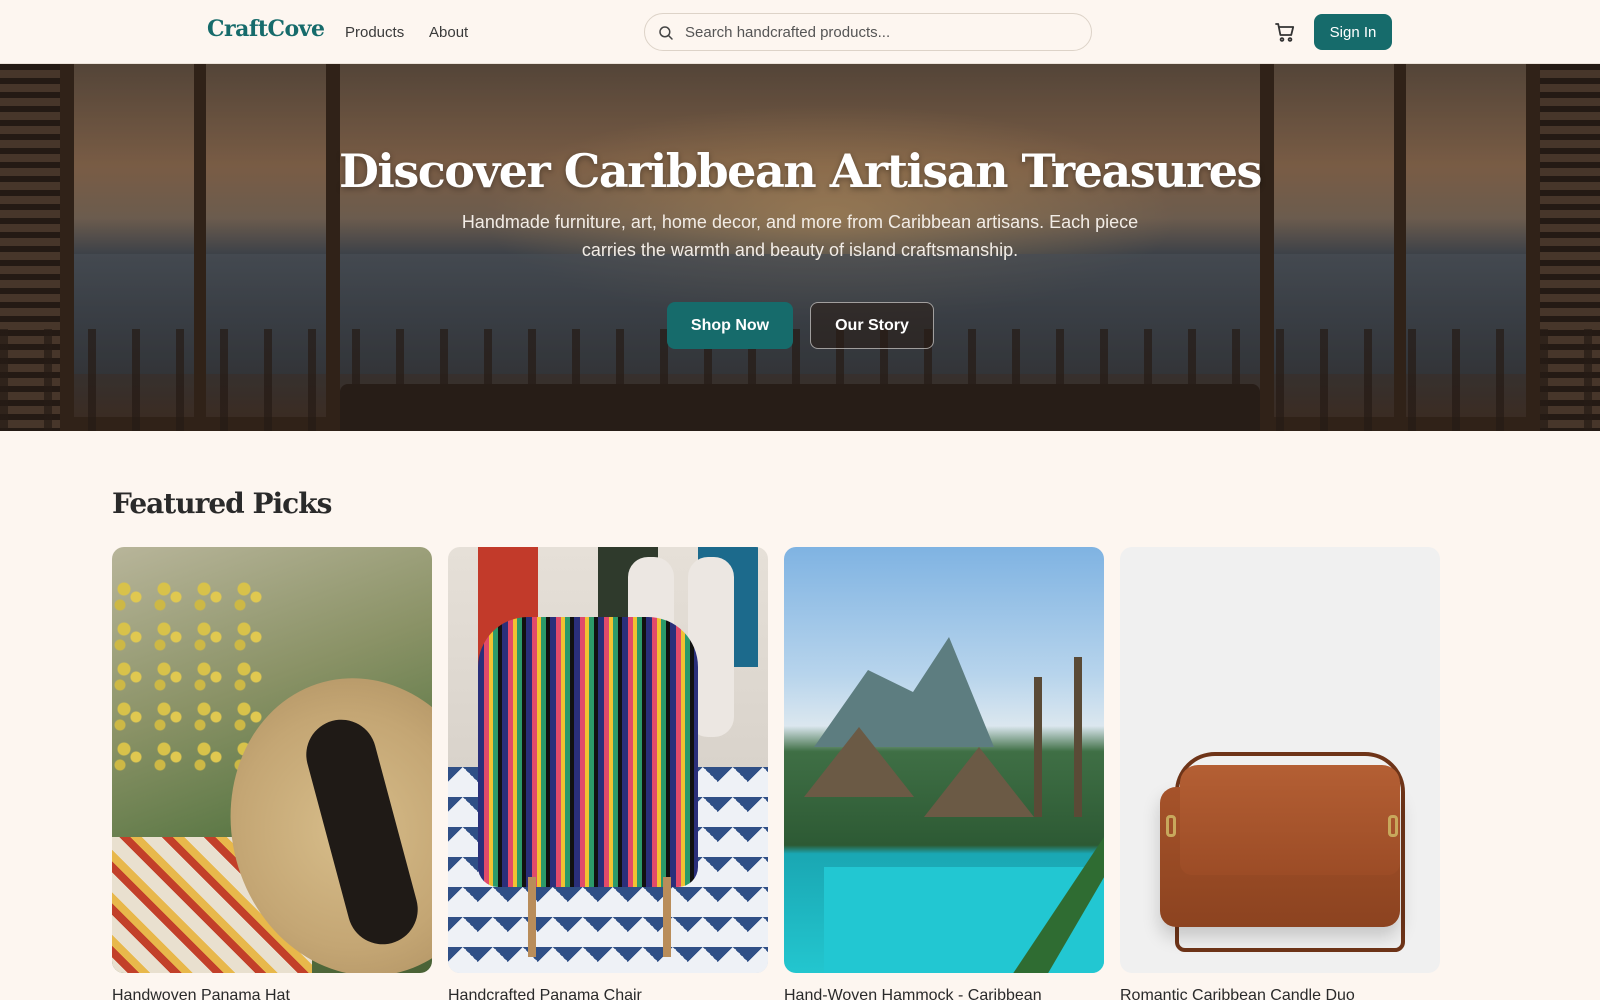 Image resolution: width=1600 pixels, height=1000 pixels. I want to click on cart-icon, so click(1285, 32).